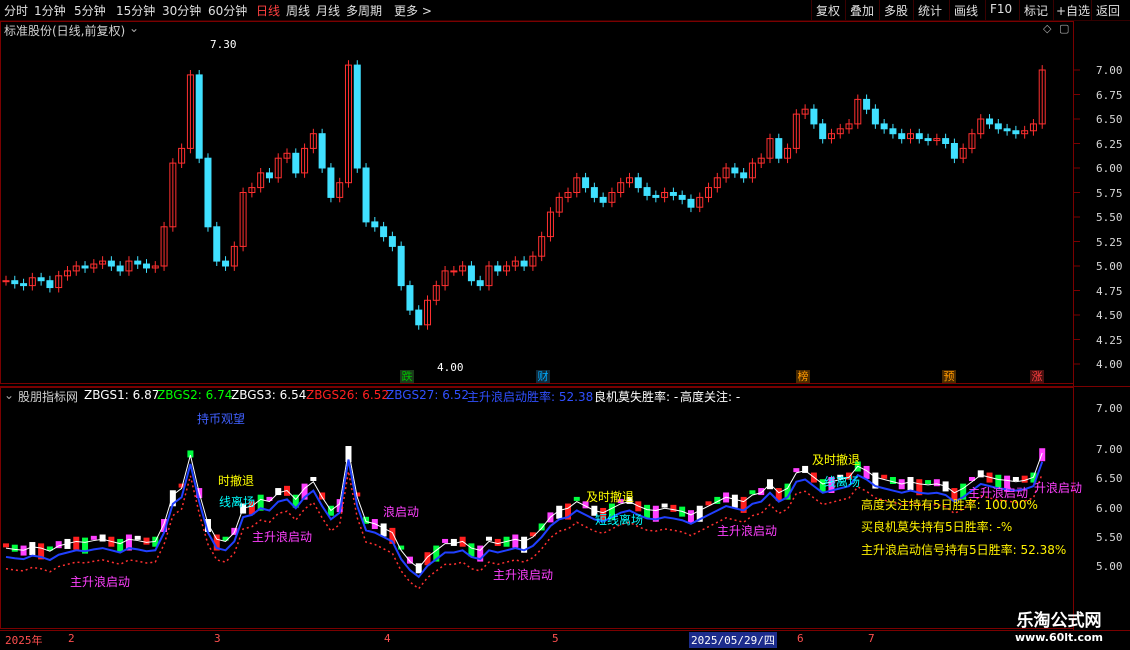 Image resolution: width=1130 pixels, height=650 pixels. I want to click on indicator-settings-icon: ⌄, so click(9, 395).